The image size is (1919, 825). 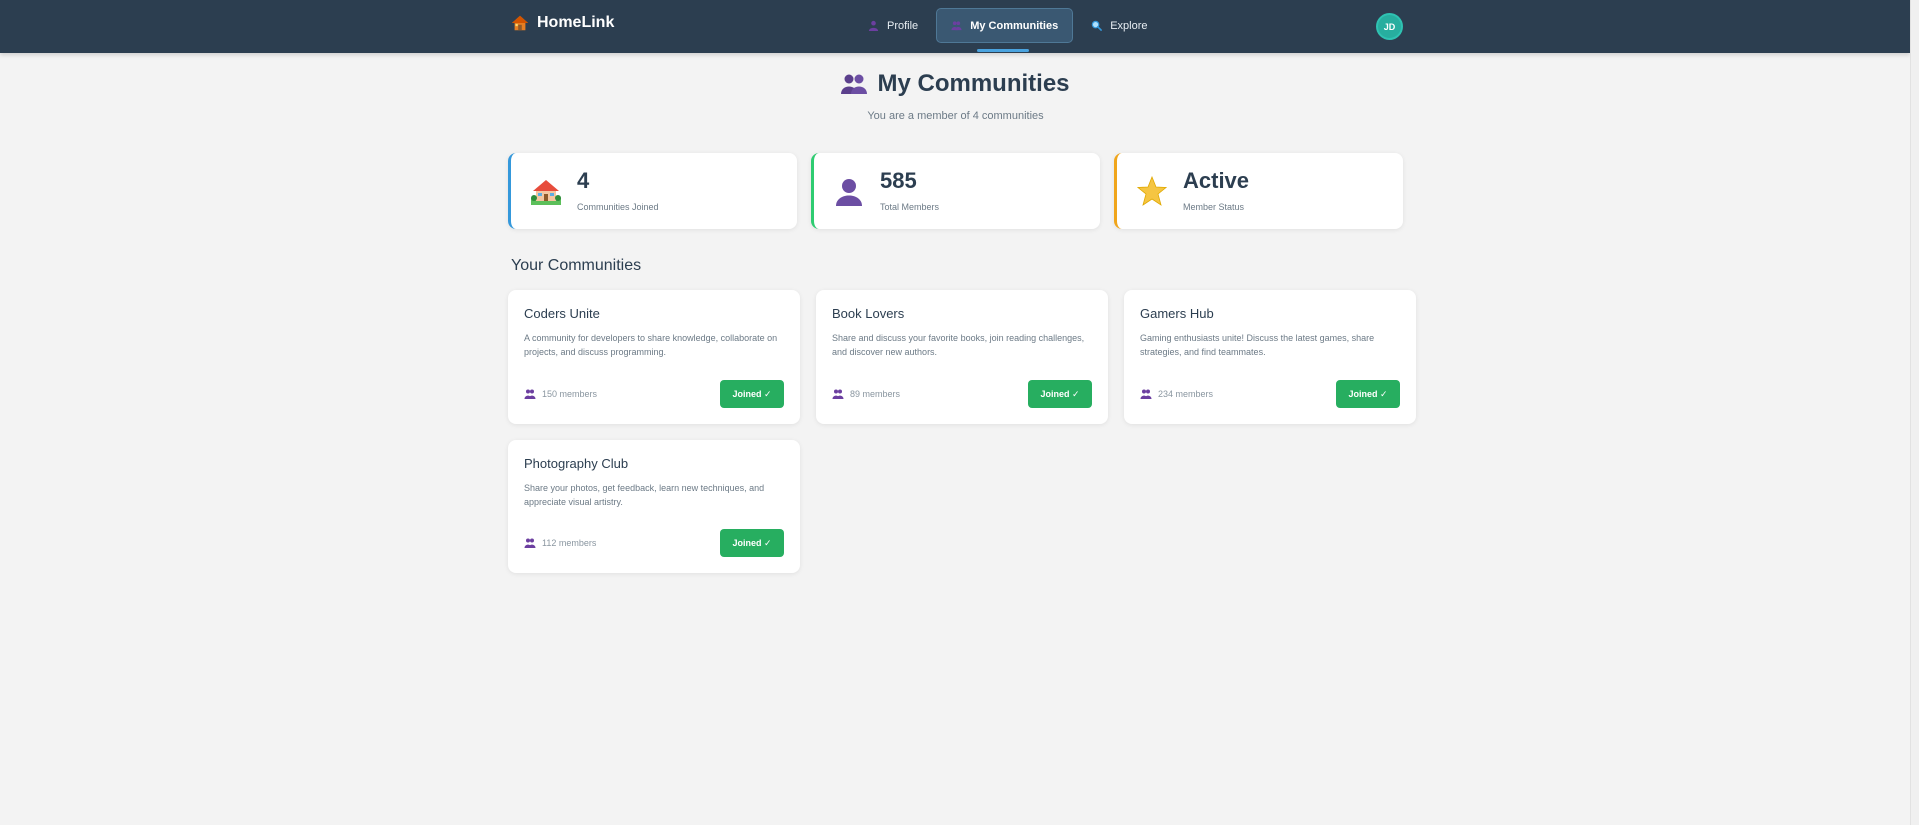 I want to click on star-icon, so click(x=1152, y=191).